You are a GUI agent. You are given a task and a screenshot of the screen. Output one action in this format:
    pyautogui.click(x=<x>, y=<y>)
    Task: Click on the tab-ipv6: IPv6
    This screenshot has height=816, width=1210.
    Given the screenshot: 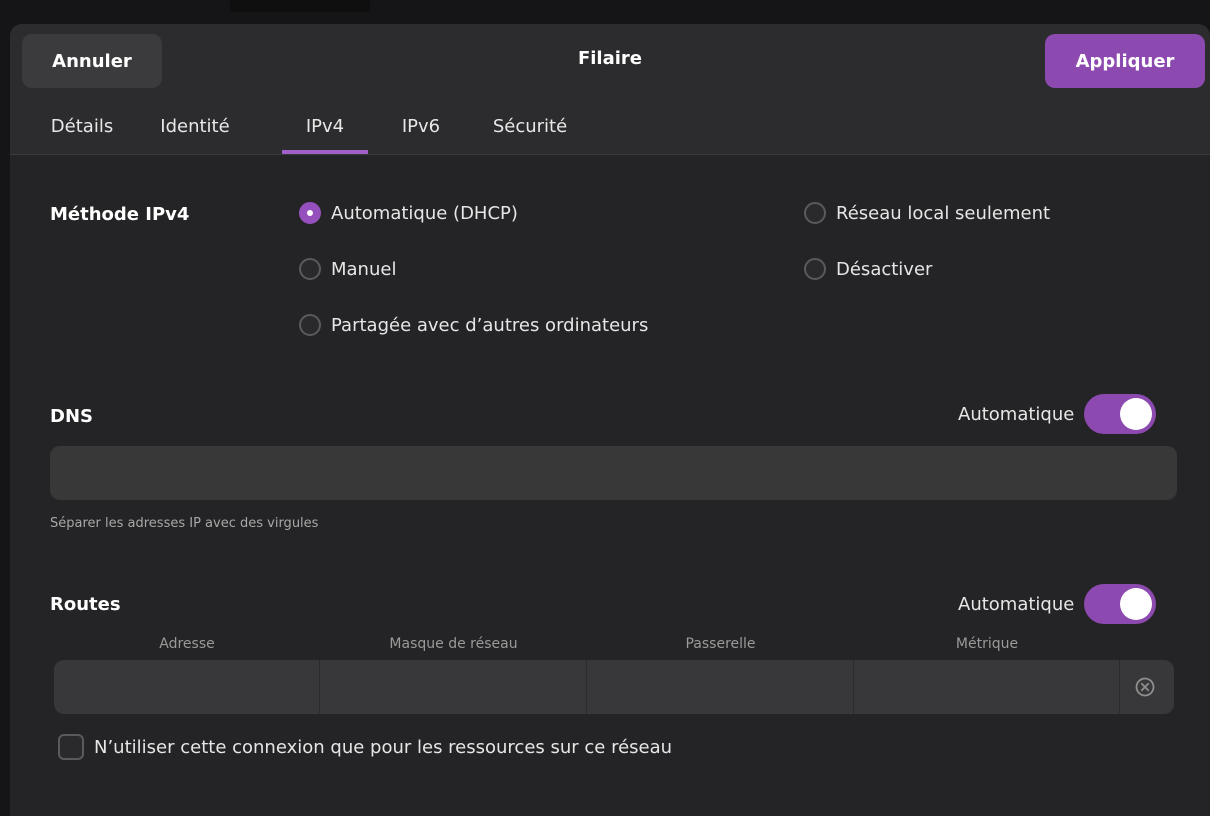 What is the action you would take?
    pyautogui.click(x=421, y=131)
    